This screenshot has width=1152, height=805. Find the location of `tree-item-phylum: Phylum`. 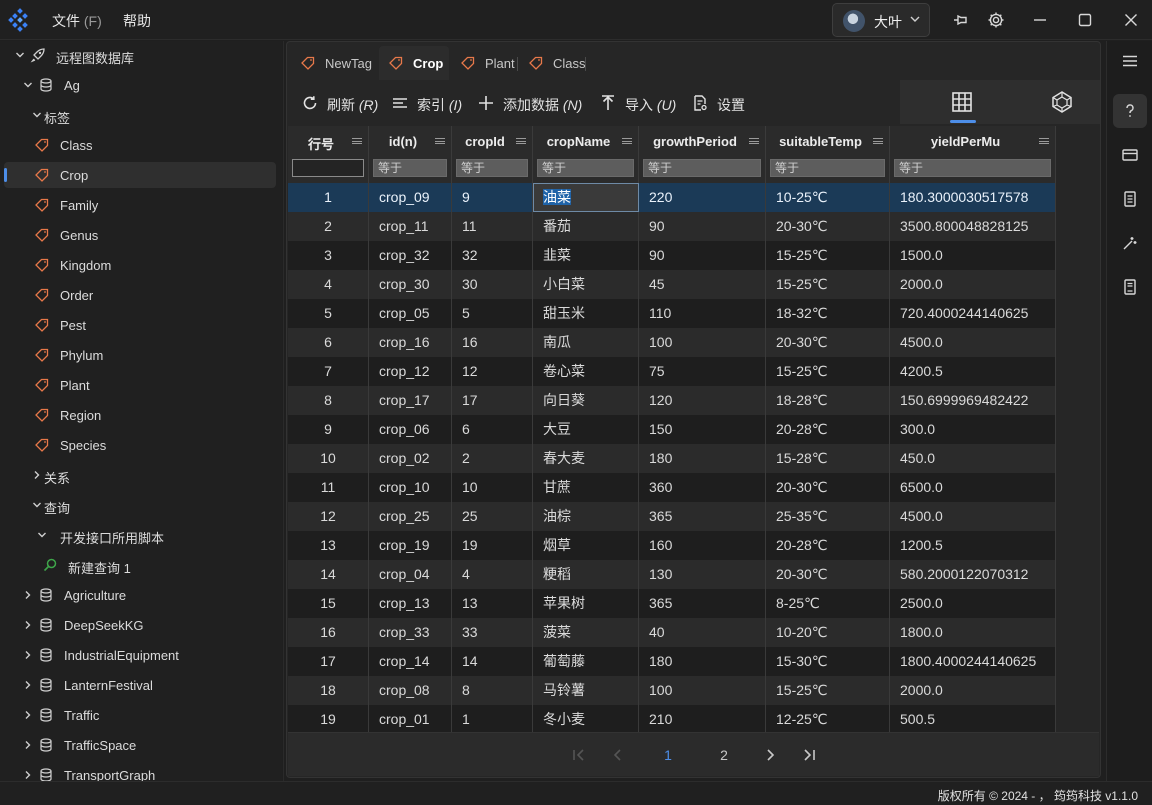

tree-item-phylum: Phylum is located at coordinates (140, 355).